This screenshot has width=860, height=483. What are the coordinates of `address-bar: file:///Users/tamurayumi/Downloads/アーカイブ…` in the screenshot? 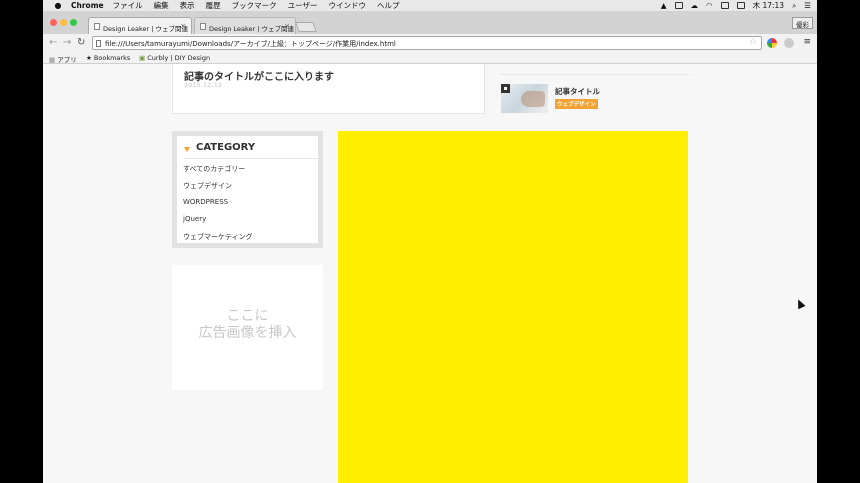 It's located at (427, 43).